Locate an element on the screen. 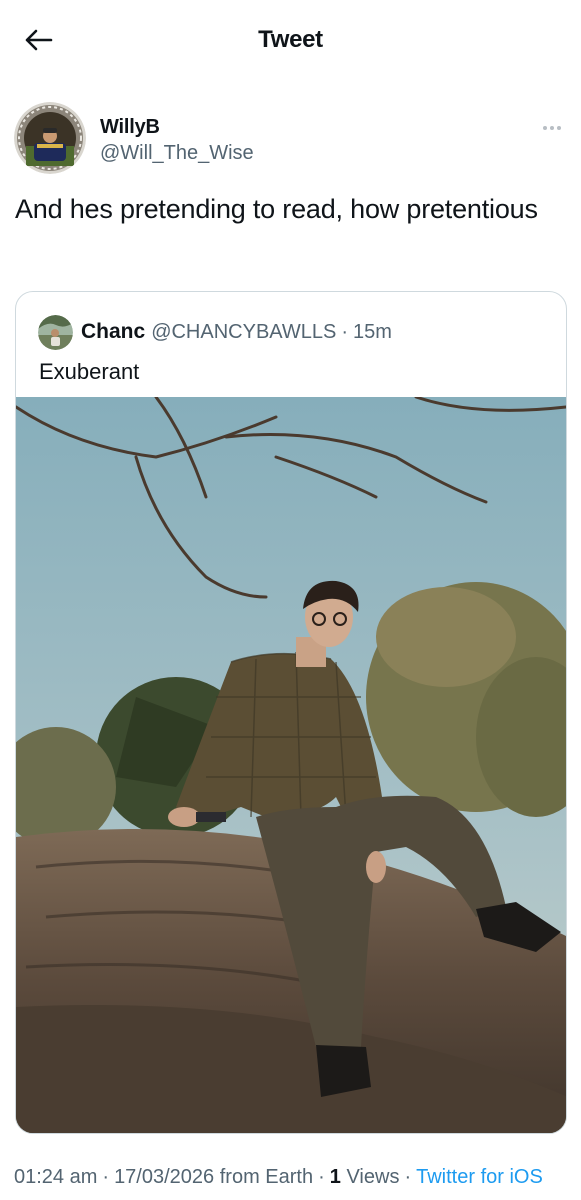  more-horizontal-icon is located at coordinates (545, 128).